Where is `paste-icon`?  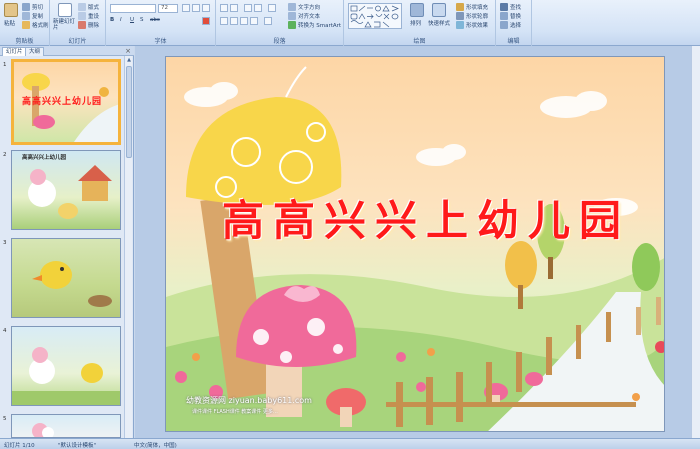 paste-icon is located at coordinates (11, 10).